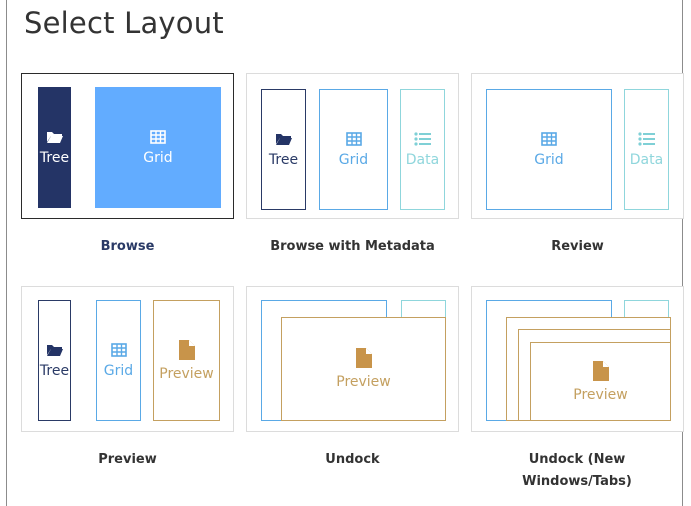  Describe the element at coordinates (577, 246) in the screenshot. I see `layout-label-review: Review` at that location.